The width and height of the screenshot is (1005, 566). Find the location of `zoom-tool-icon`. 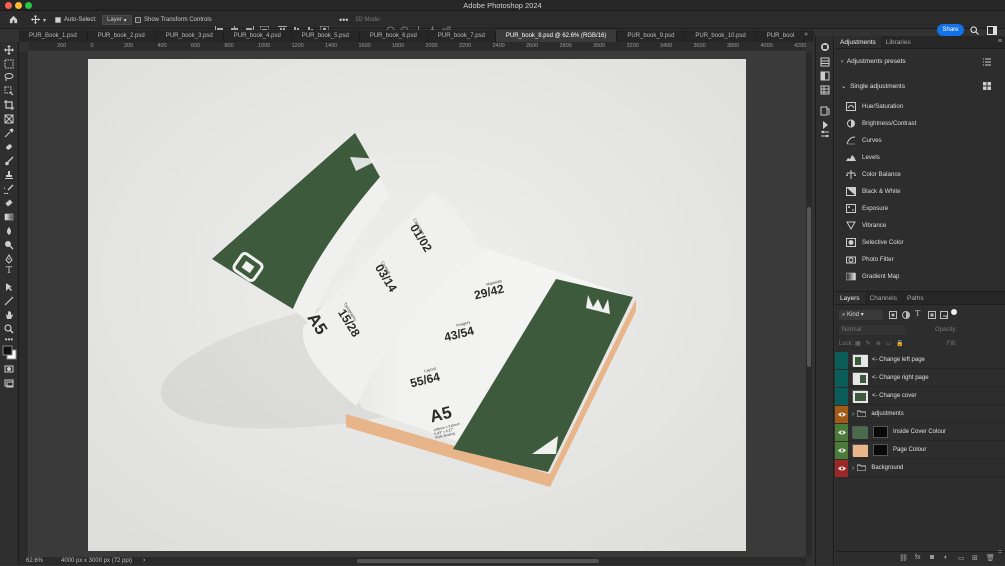

zoom-tool-icon is located at coordinates (9, 329).